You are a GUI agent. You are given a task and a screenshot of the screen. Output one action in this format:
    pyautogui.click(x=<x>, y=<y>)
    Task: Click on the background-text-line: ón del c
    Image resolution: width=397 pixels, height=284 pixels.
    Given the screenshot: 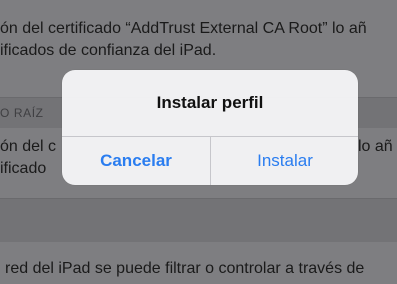 What is the action you would take?
    pyautogui.click(x=28, y=146)
    